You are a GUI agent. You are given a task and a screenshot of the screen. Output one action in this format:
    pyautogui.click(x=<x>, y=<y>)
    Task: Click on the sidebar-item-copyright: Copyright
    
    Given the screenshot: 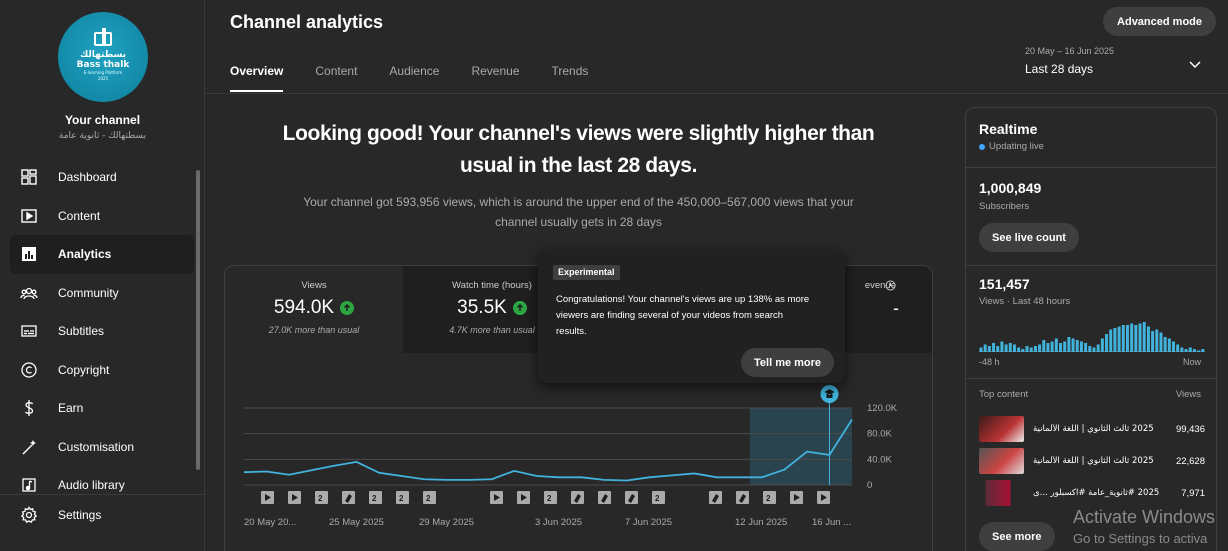 What is the action you would take?
    pyautogui.click(x=102, y=370)
    